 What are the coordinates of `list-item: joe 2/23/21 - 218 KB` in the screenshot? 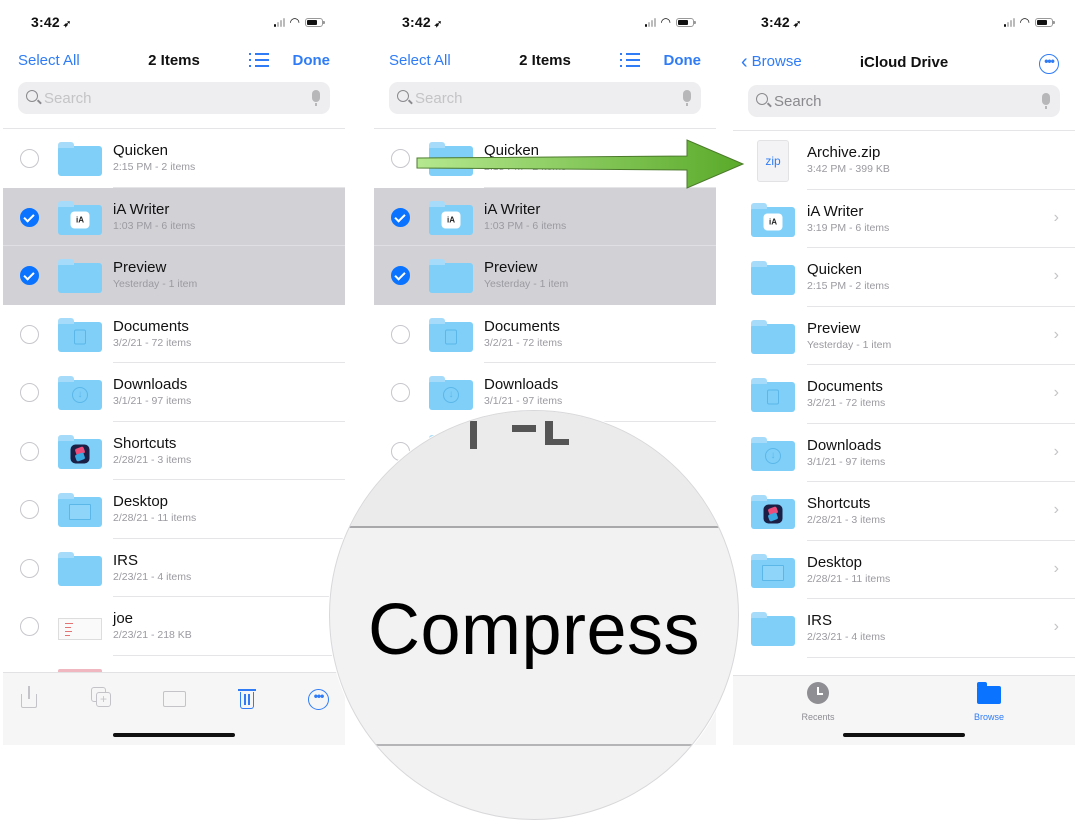 It's located at (174, 626).